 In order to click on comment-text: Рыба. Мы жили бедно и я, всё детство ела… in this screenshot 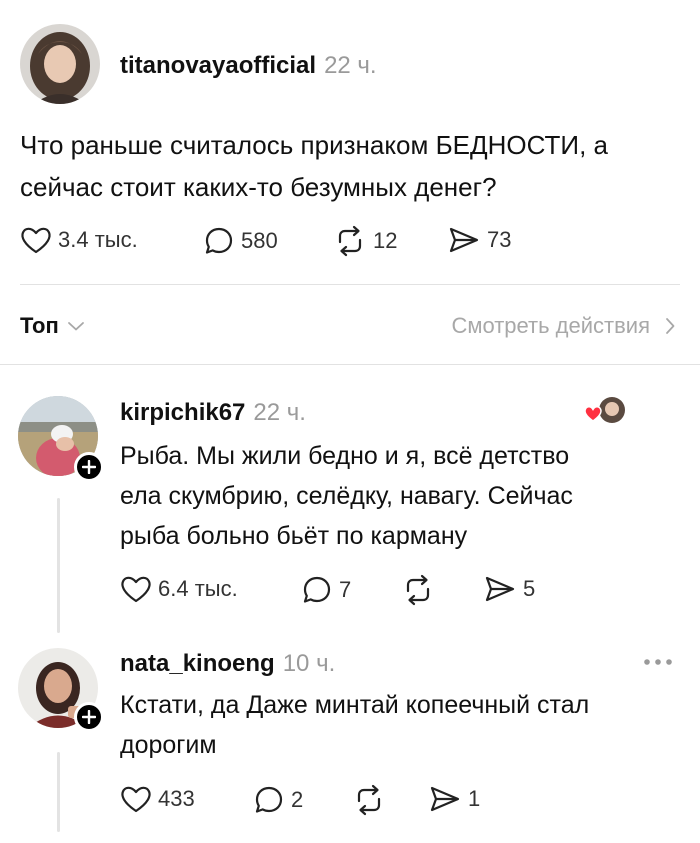, I will do `click(400, 496)`.